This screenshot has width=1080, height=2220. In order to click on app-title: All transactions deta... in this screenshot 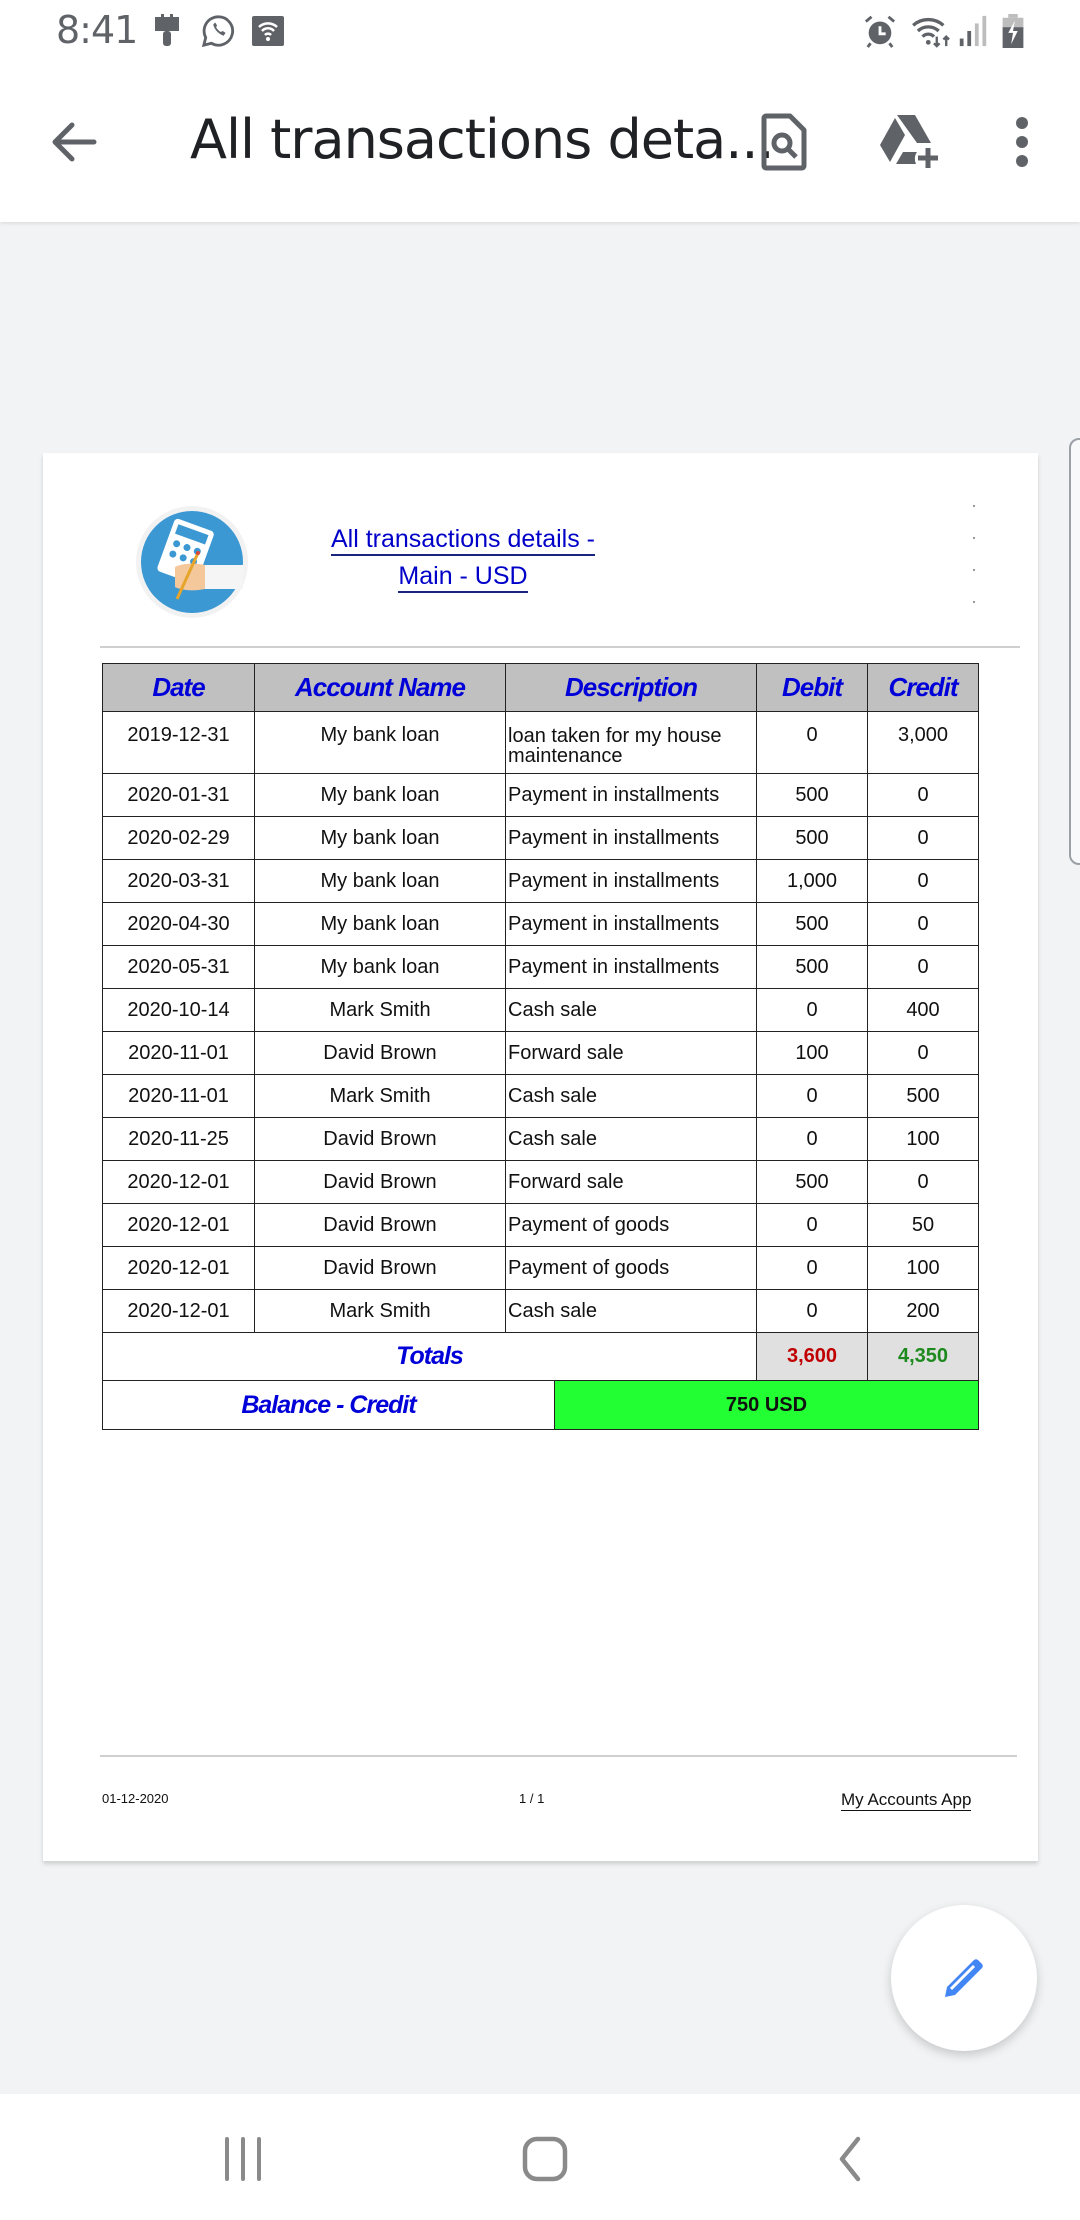, I will do `click(482, 139)`.